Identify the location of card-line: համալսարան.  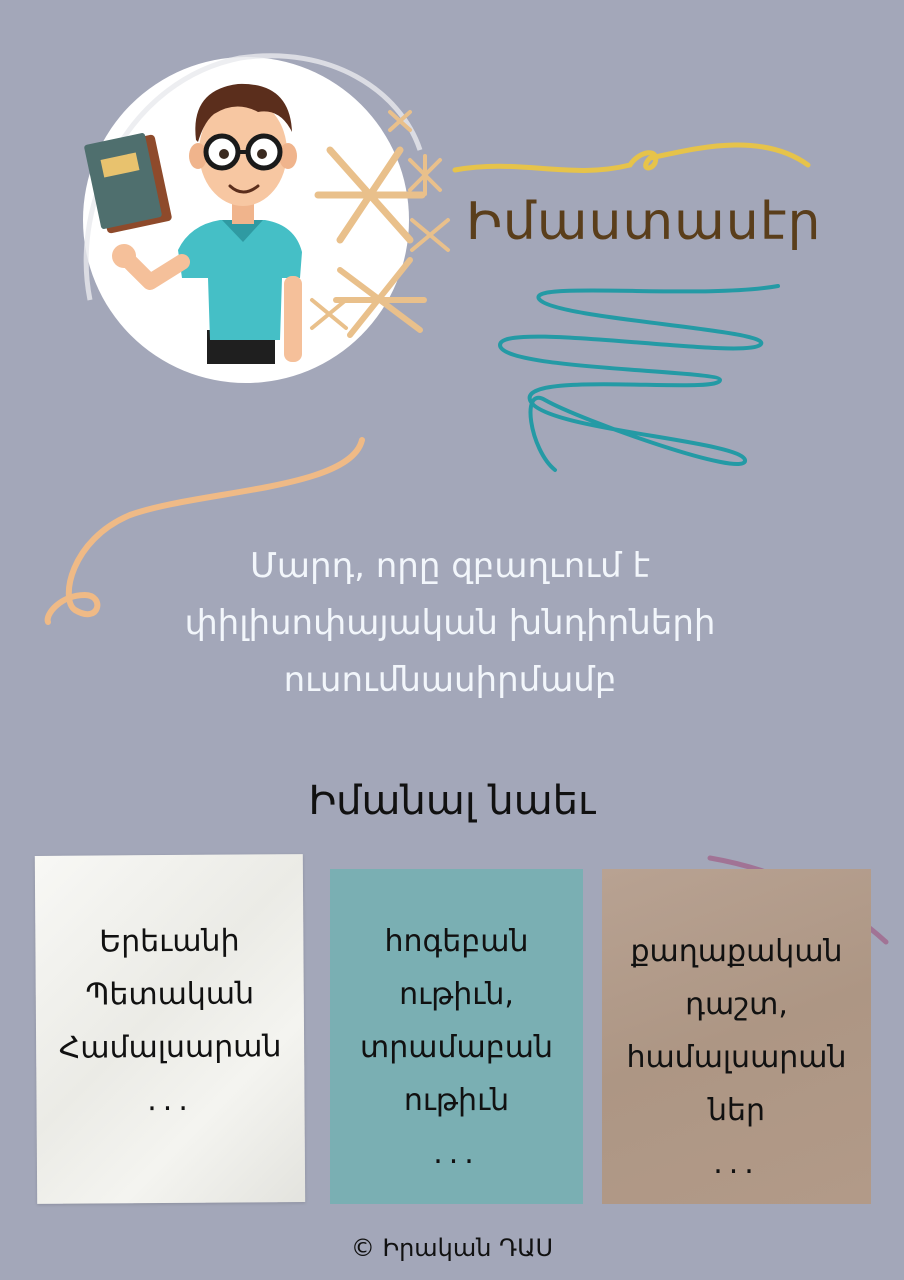
(736, 1057).